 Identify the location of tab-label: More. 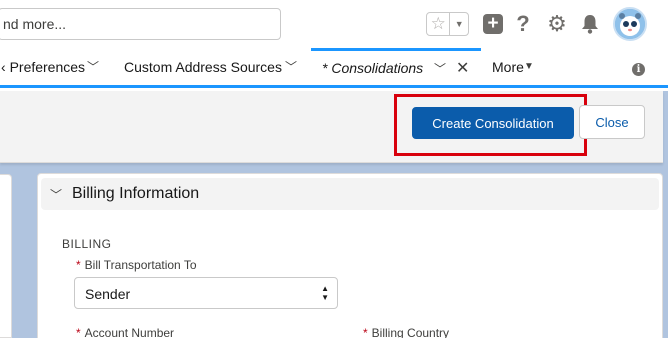
(508, 66).